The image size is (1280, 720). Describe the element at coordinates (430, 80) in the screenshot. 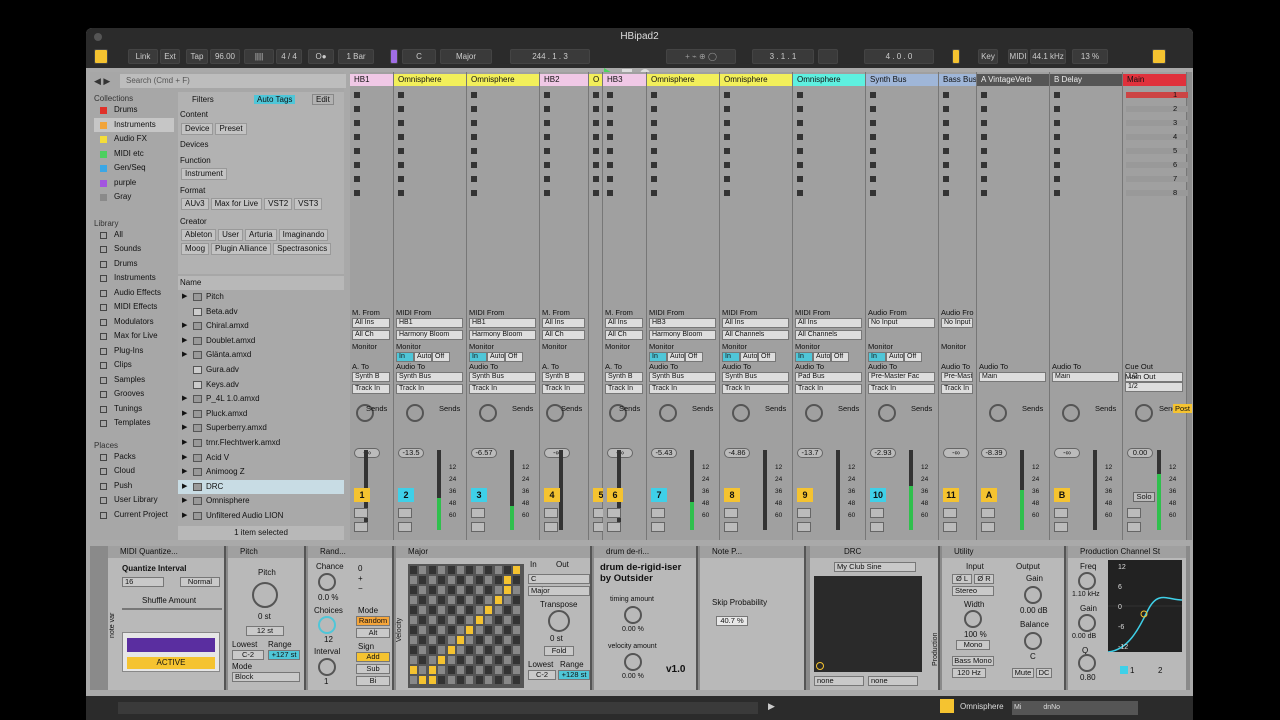

I see `track-name: Omnisphere` at that location.